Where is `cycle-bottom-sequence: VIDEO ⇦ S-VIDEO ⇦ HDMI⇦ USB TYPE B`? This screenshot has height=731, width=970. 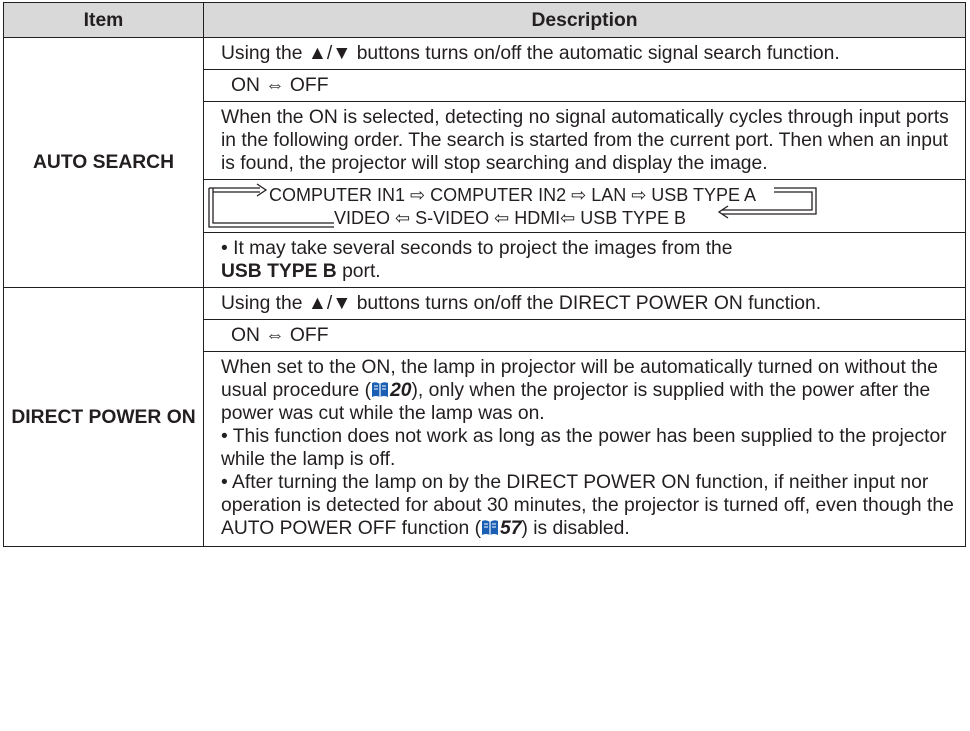 cycle-bottom-sequence: VIDEO ⇦ S-VIDEO ⇦ HDMI⇦ USB TYPE B is located at coordinates (510, 218).